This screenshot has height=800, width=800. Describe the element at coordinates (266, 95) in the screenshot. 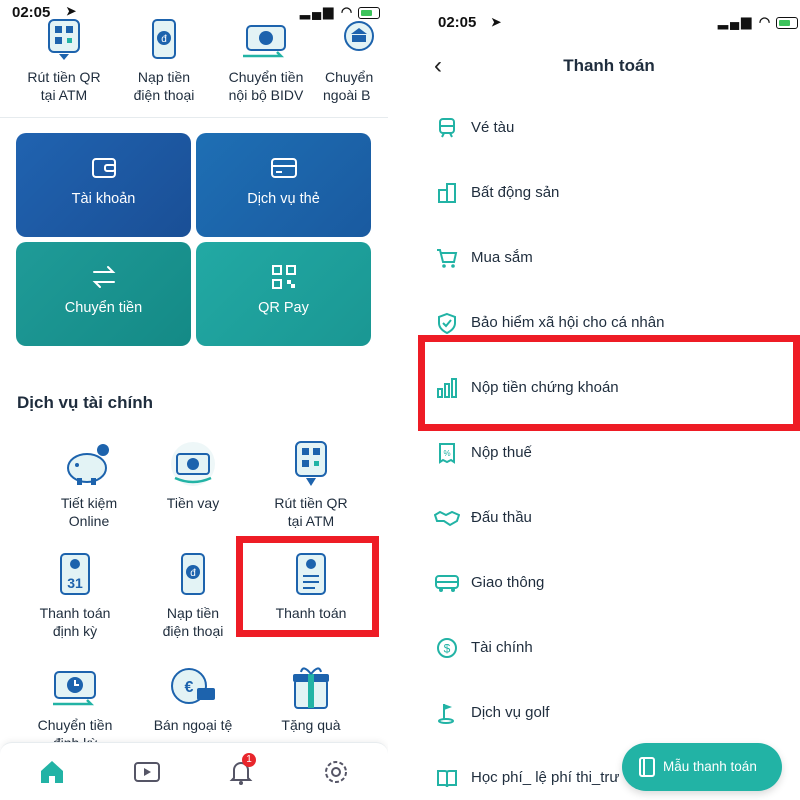

I see `quick-label: nội bộ BIDV` at that location.